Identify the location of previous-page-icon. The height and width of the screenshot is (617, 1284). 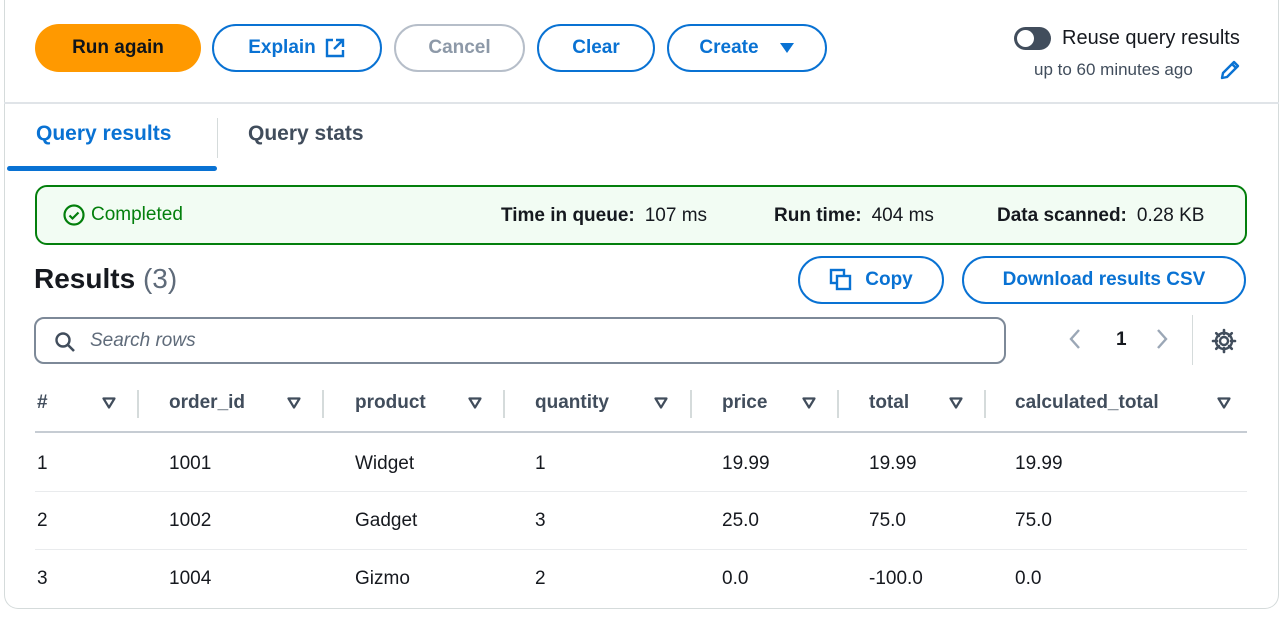
(1075, 342).